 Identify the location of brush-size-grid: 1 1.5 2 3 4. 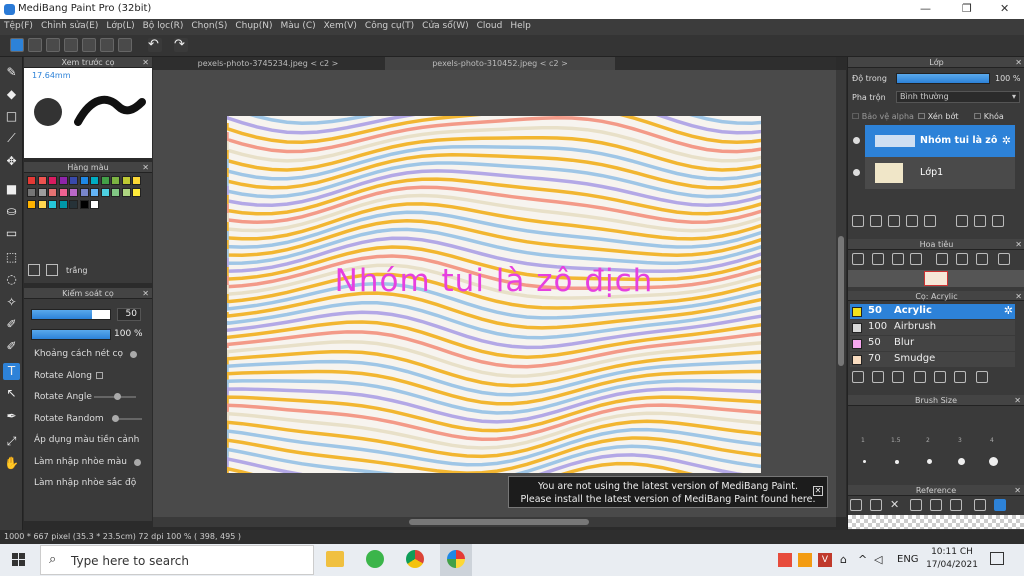
(930, 443).